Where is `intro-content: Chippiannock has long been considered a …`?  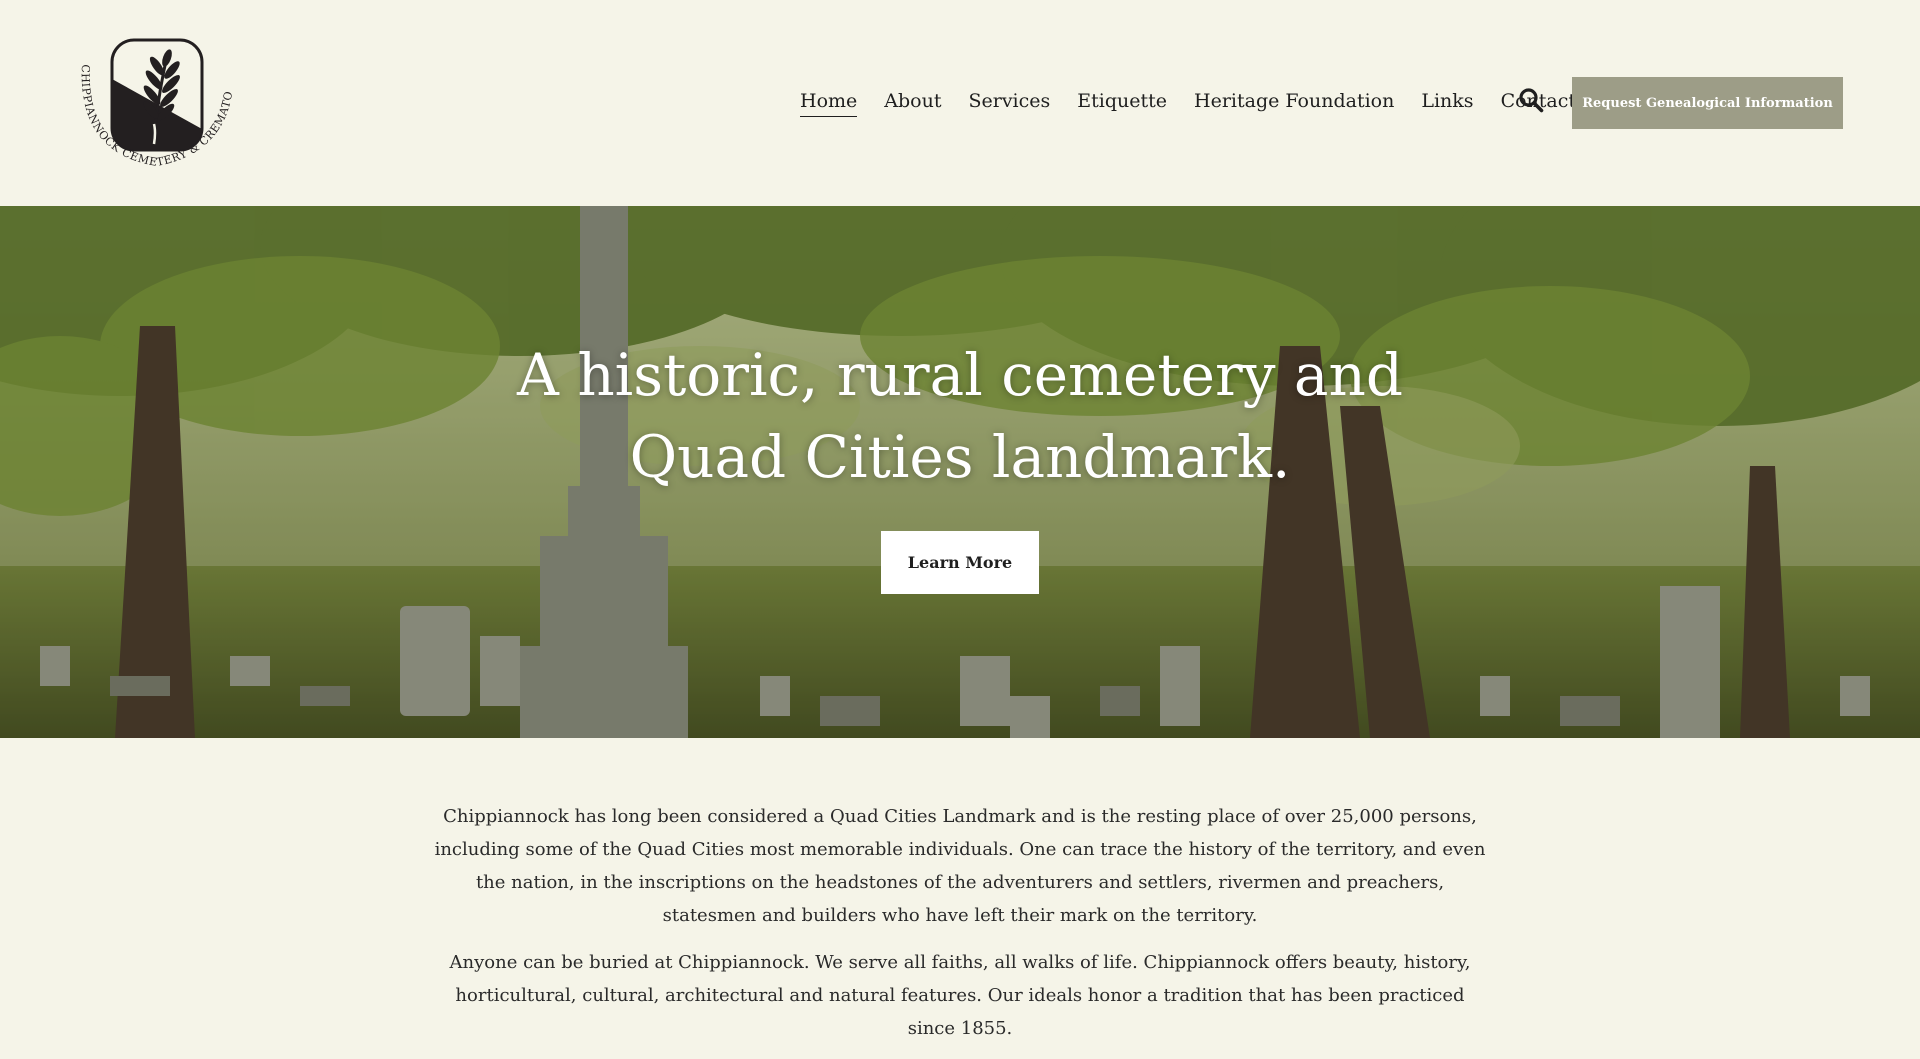 intro-content: Chippiannock has long been considered a … is located at coordinates (960, 929).